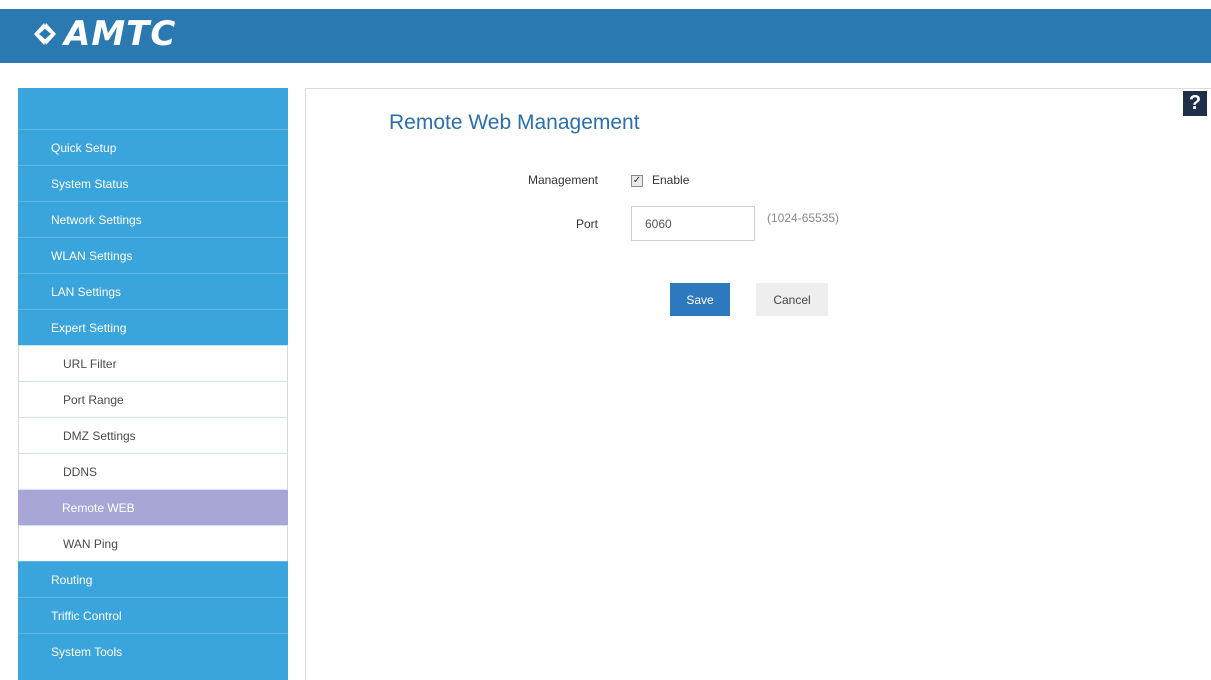 This screenshot has width=1211, height=680. Describe the element at coordinates (562, 180) in the screenshot. I see `management-label: Management` at that location.